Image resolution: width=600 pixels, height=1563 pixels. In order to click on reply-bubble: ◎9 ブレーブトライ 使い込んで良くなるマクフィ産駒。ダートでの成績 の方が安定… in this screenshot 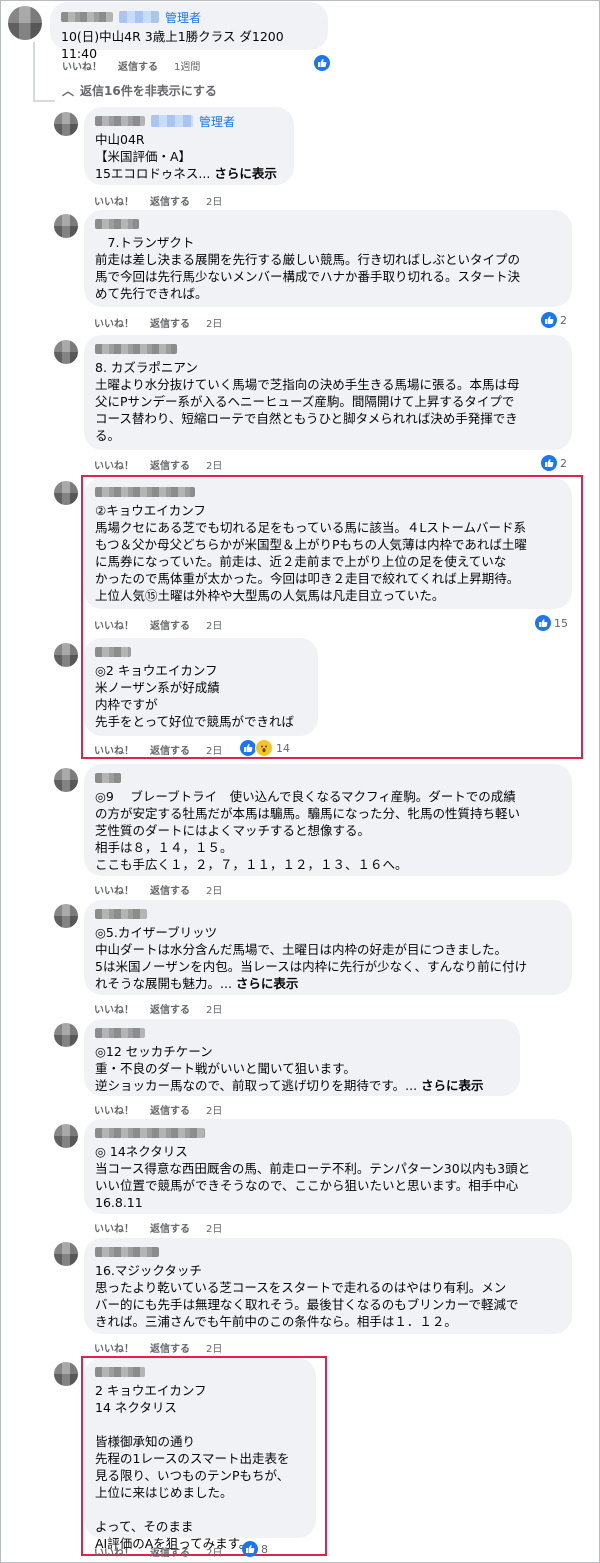, I will do `click(328, 820)`.